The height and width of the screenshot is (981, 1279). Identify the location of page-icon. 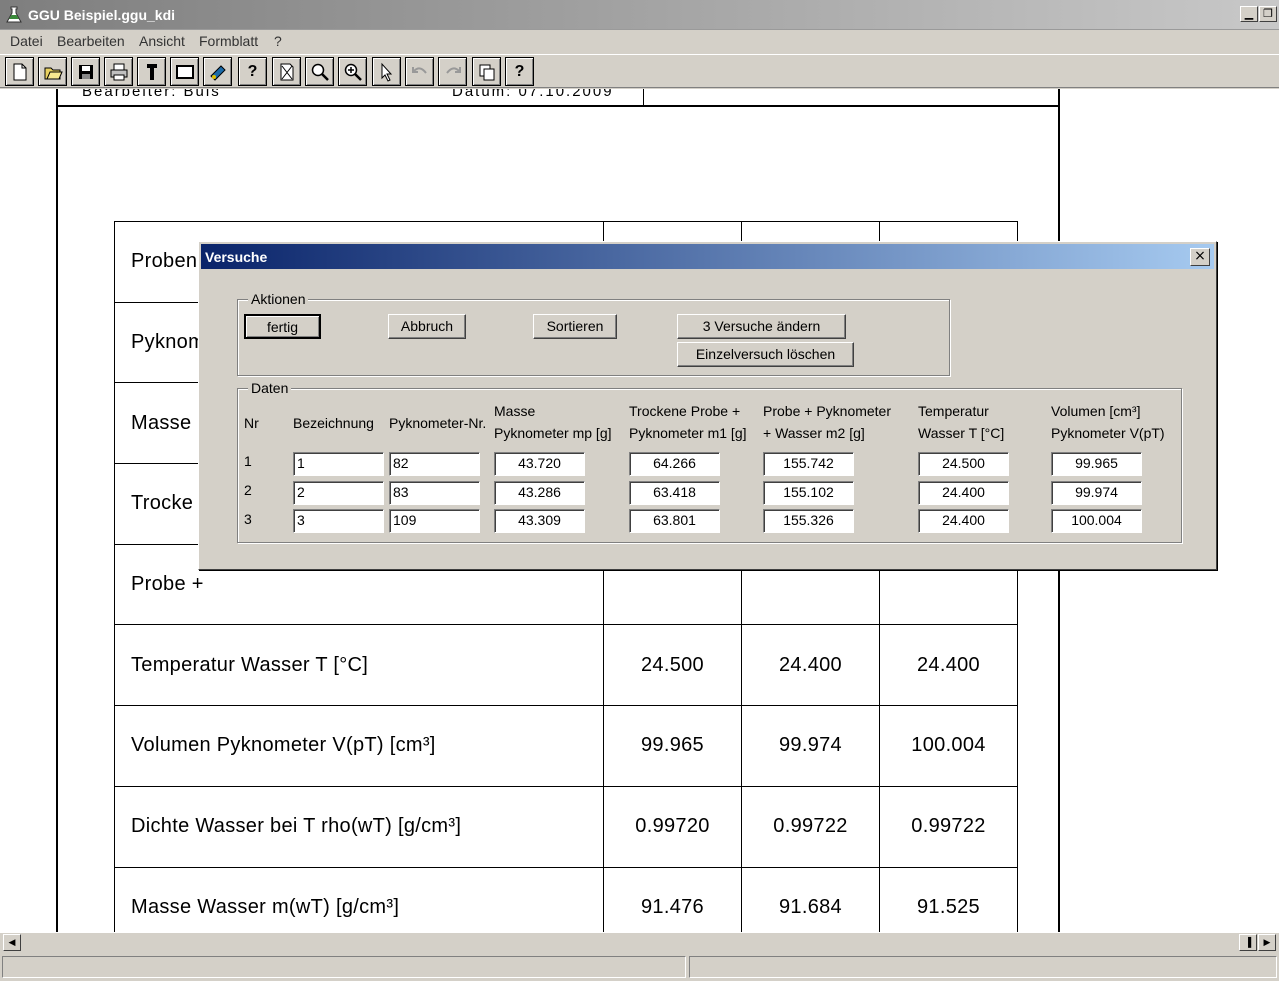
(286, 71).